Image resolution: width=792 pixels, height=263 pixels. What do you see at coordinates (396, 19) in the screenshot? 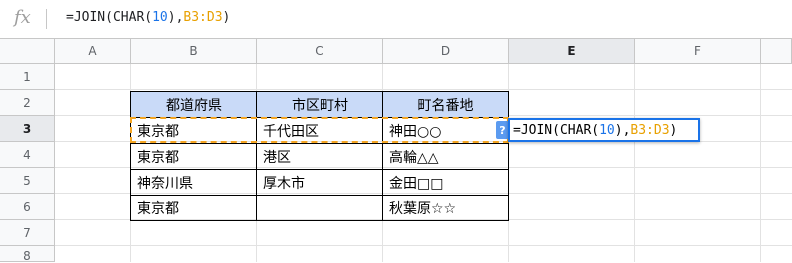
I see `formula-bar: fx =JOIN(CHAR(10),B3:D3)` at bounding box center [396, 19].